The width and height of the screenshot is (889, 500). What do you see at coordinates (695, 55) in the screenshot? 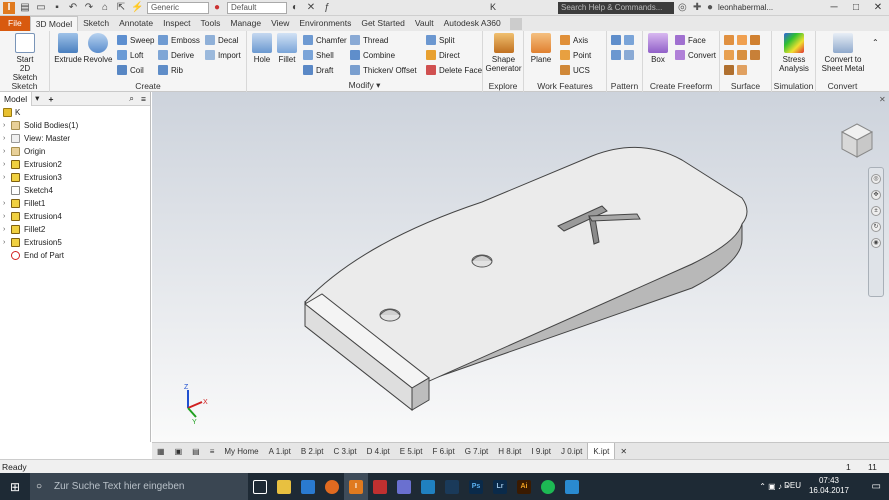
I see `convert-button: Convert` at bounding box center [695, 55].